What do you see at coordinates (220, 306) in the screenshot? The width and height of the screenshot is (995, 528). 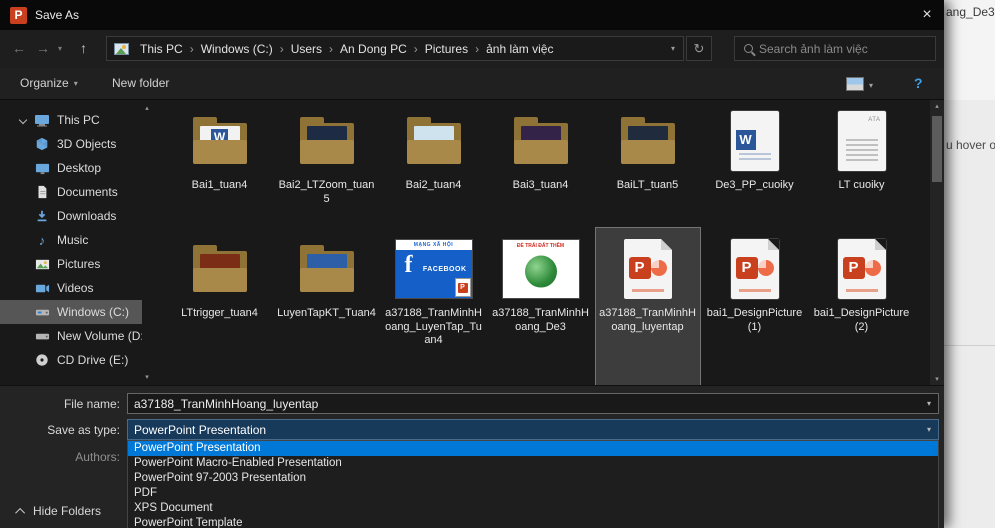 I see `file-item: LTtrigger_tuan4` at bounding box center [220, 306].